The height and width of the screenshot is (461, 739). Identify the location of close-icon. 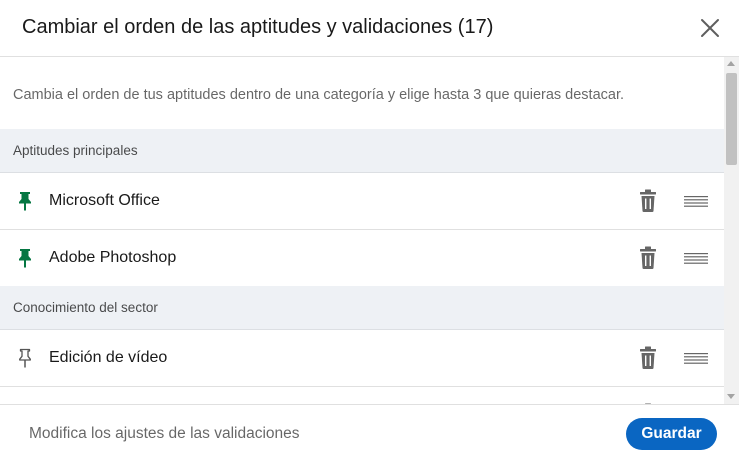
(710, 28).